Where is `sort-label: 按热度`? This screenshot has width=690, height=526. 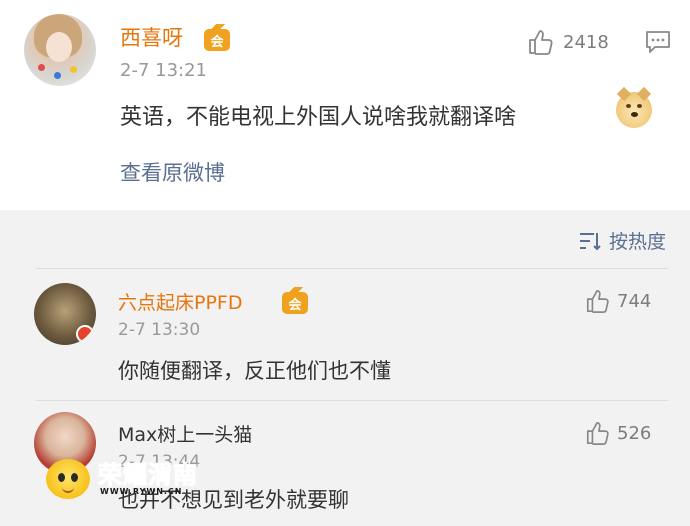 sort-label: 按热度 is located at coordinates (637, 242).